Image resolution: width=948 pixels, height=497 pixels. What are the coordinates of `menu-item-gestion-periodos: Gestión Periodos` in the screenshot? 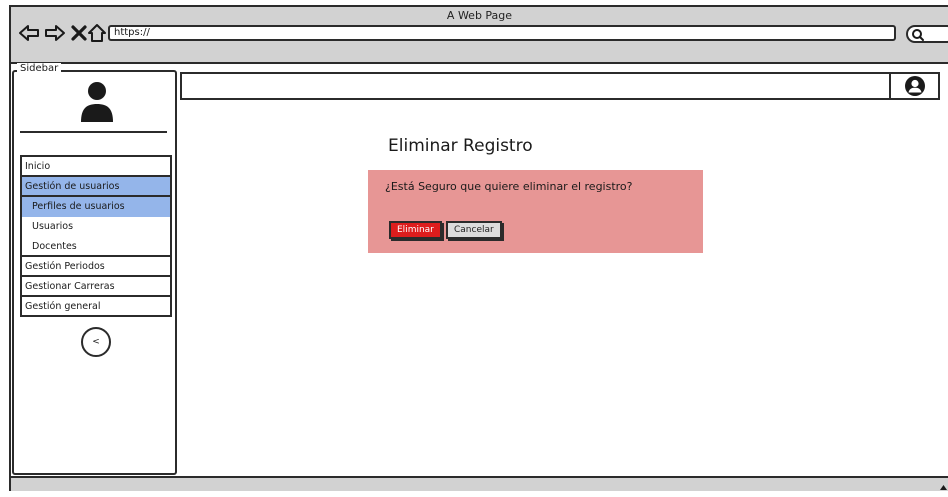 It's located at (96, 267).